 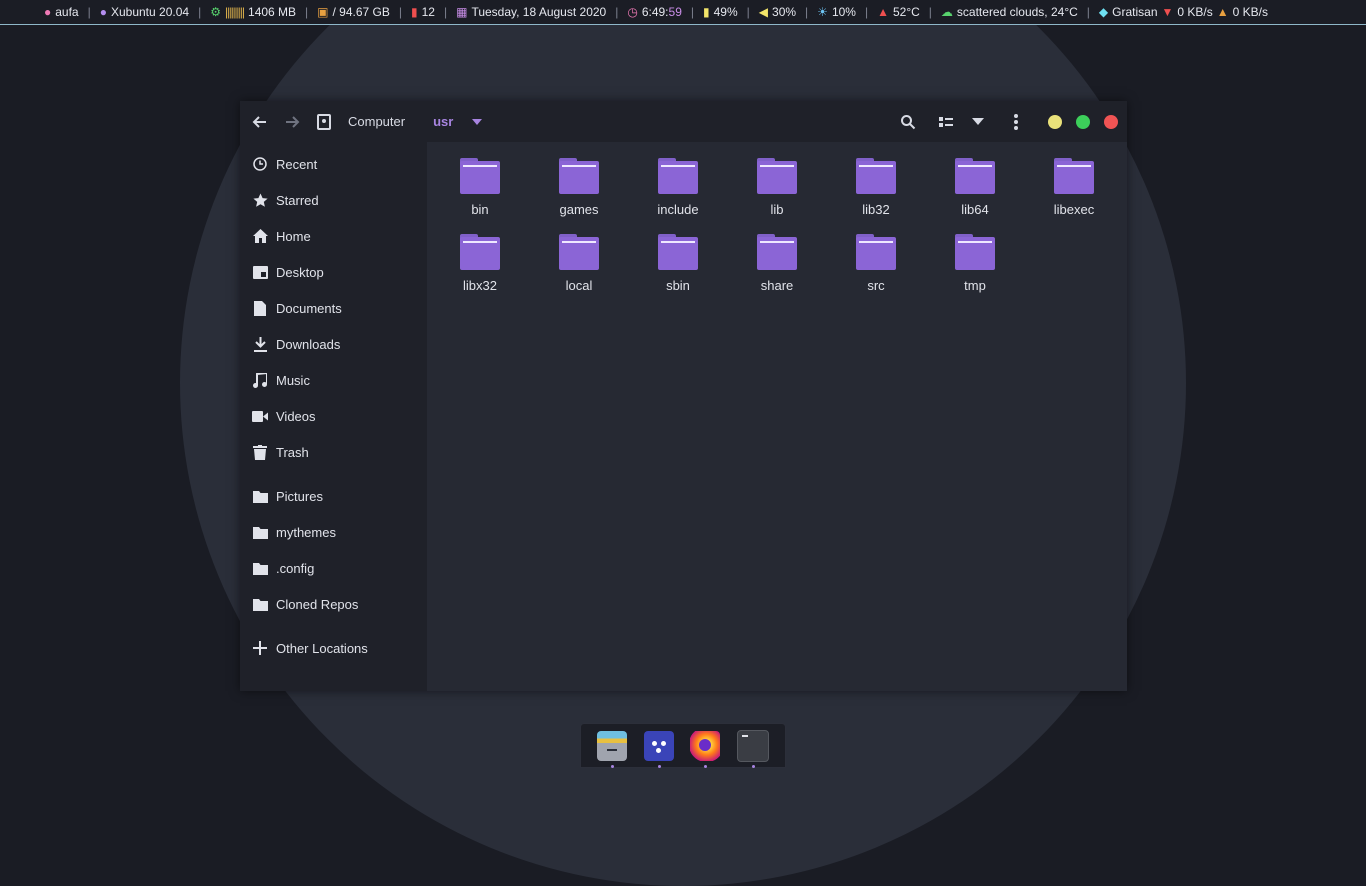 I want to click on terminal-icon, so click(x=752, y=748).